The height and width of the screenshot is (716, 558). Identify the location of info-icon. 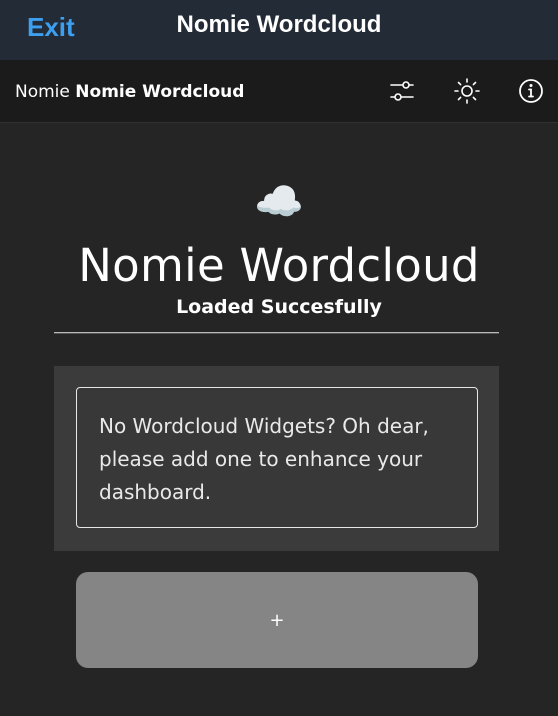
(531, 91).